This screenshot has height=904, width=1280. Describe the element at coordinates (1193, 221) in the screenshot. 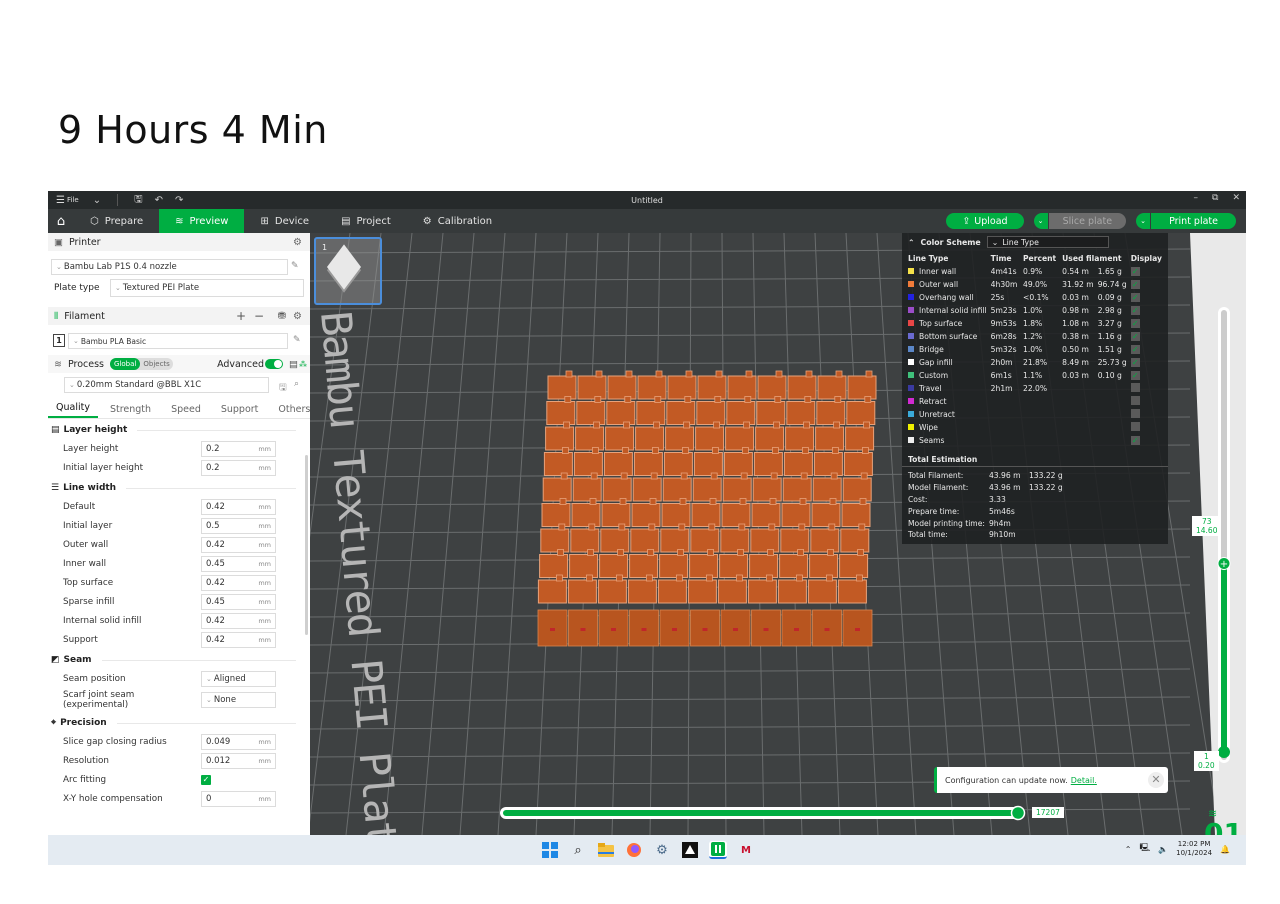

I see `print-plate-button: Print plate` at that location.